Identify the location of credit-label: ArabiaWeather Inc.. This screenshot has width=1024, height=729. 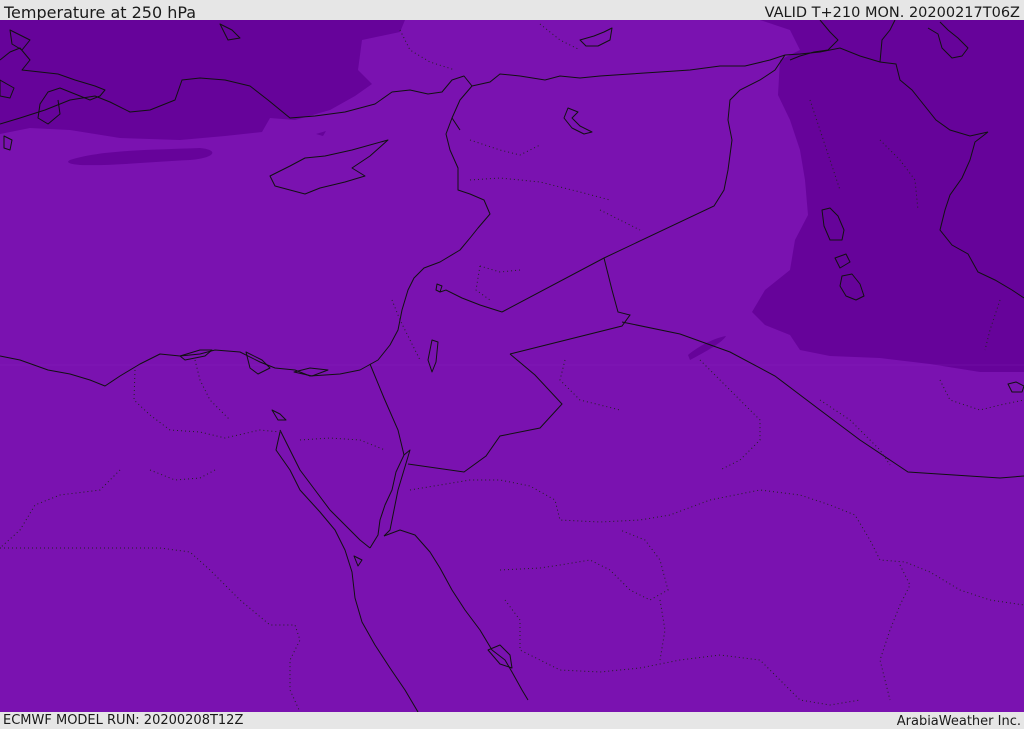
(958, 721).